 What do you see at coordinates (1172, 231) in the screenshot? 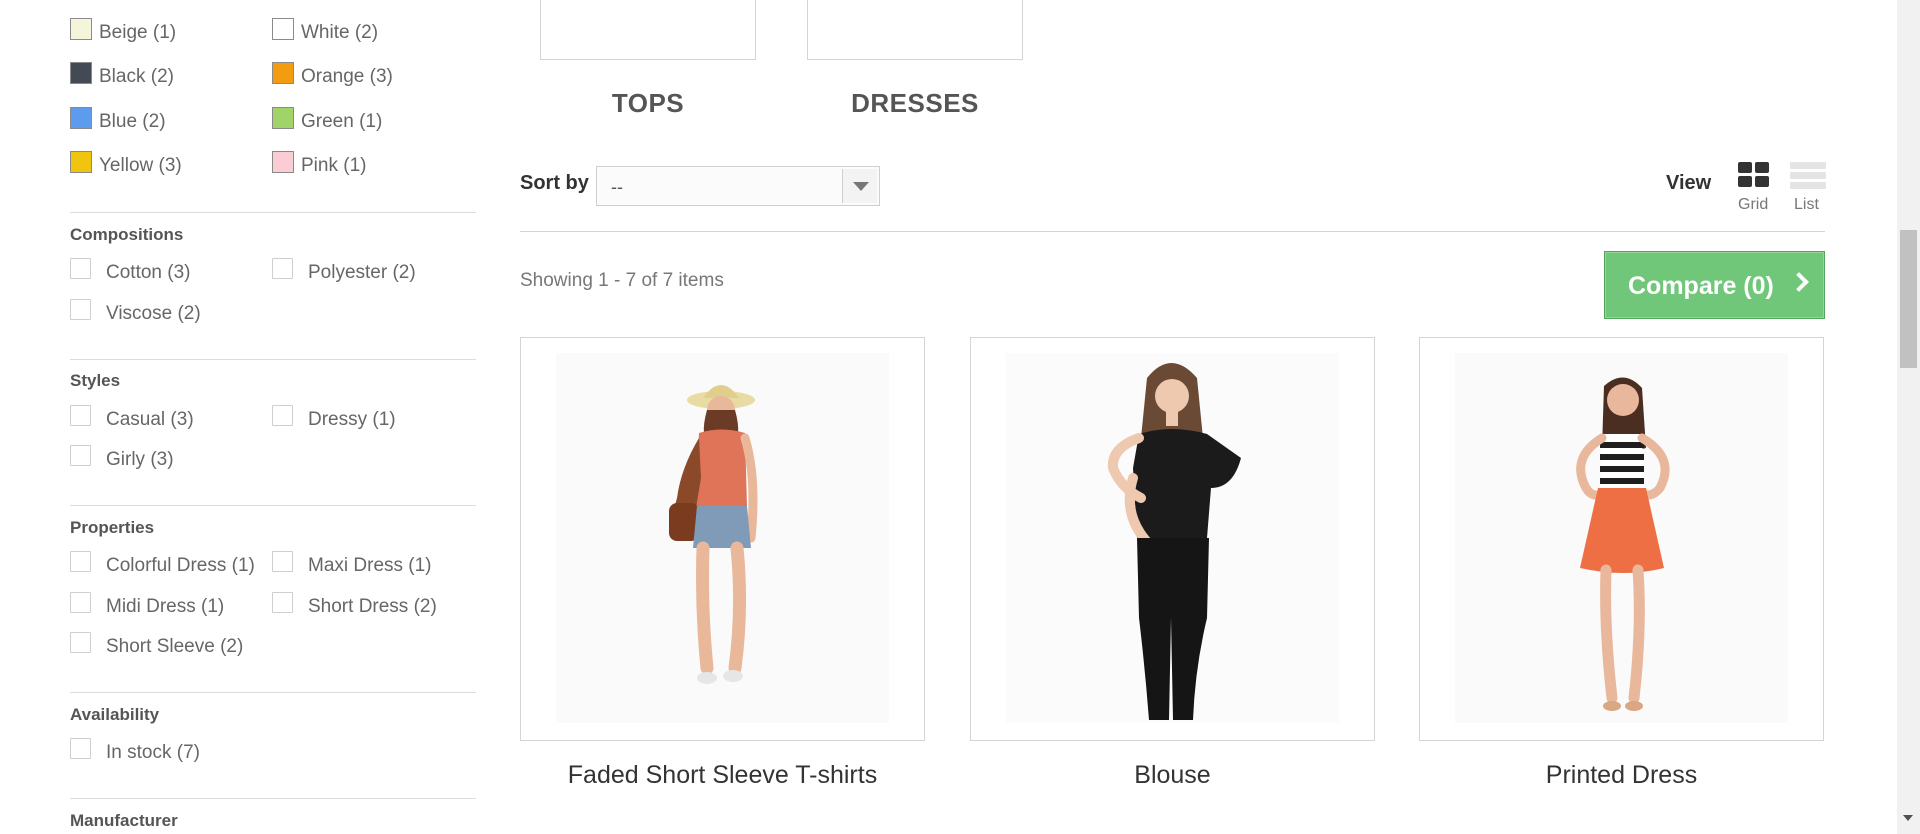
I see `toolbar-divider` at bounding box center [1172, 231].